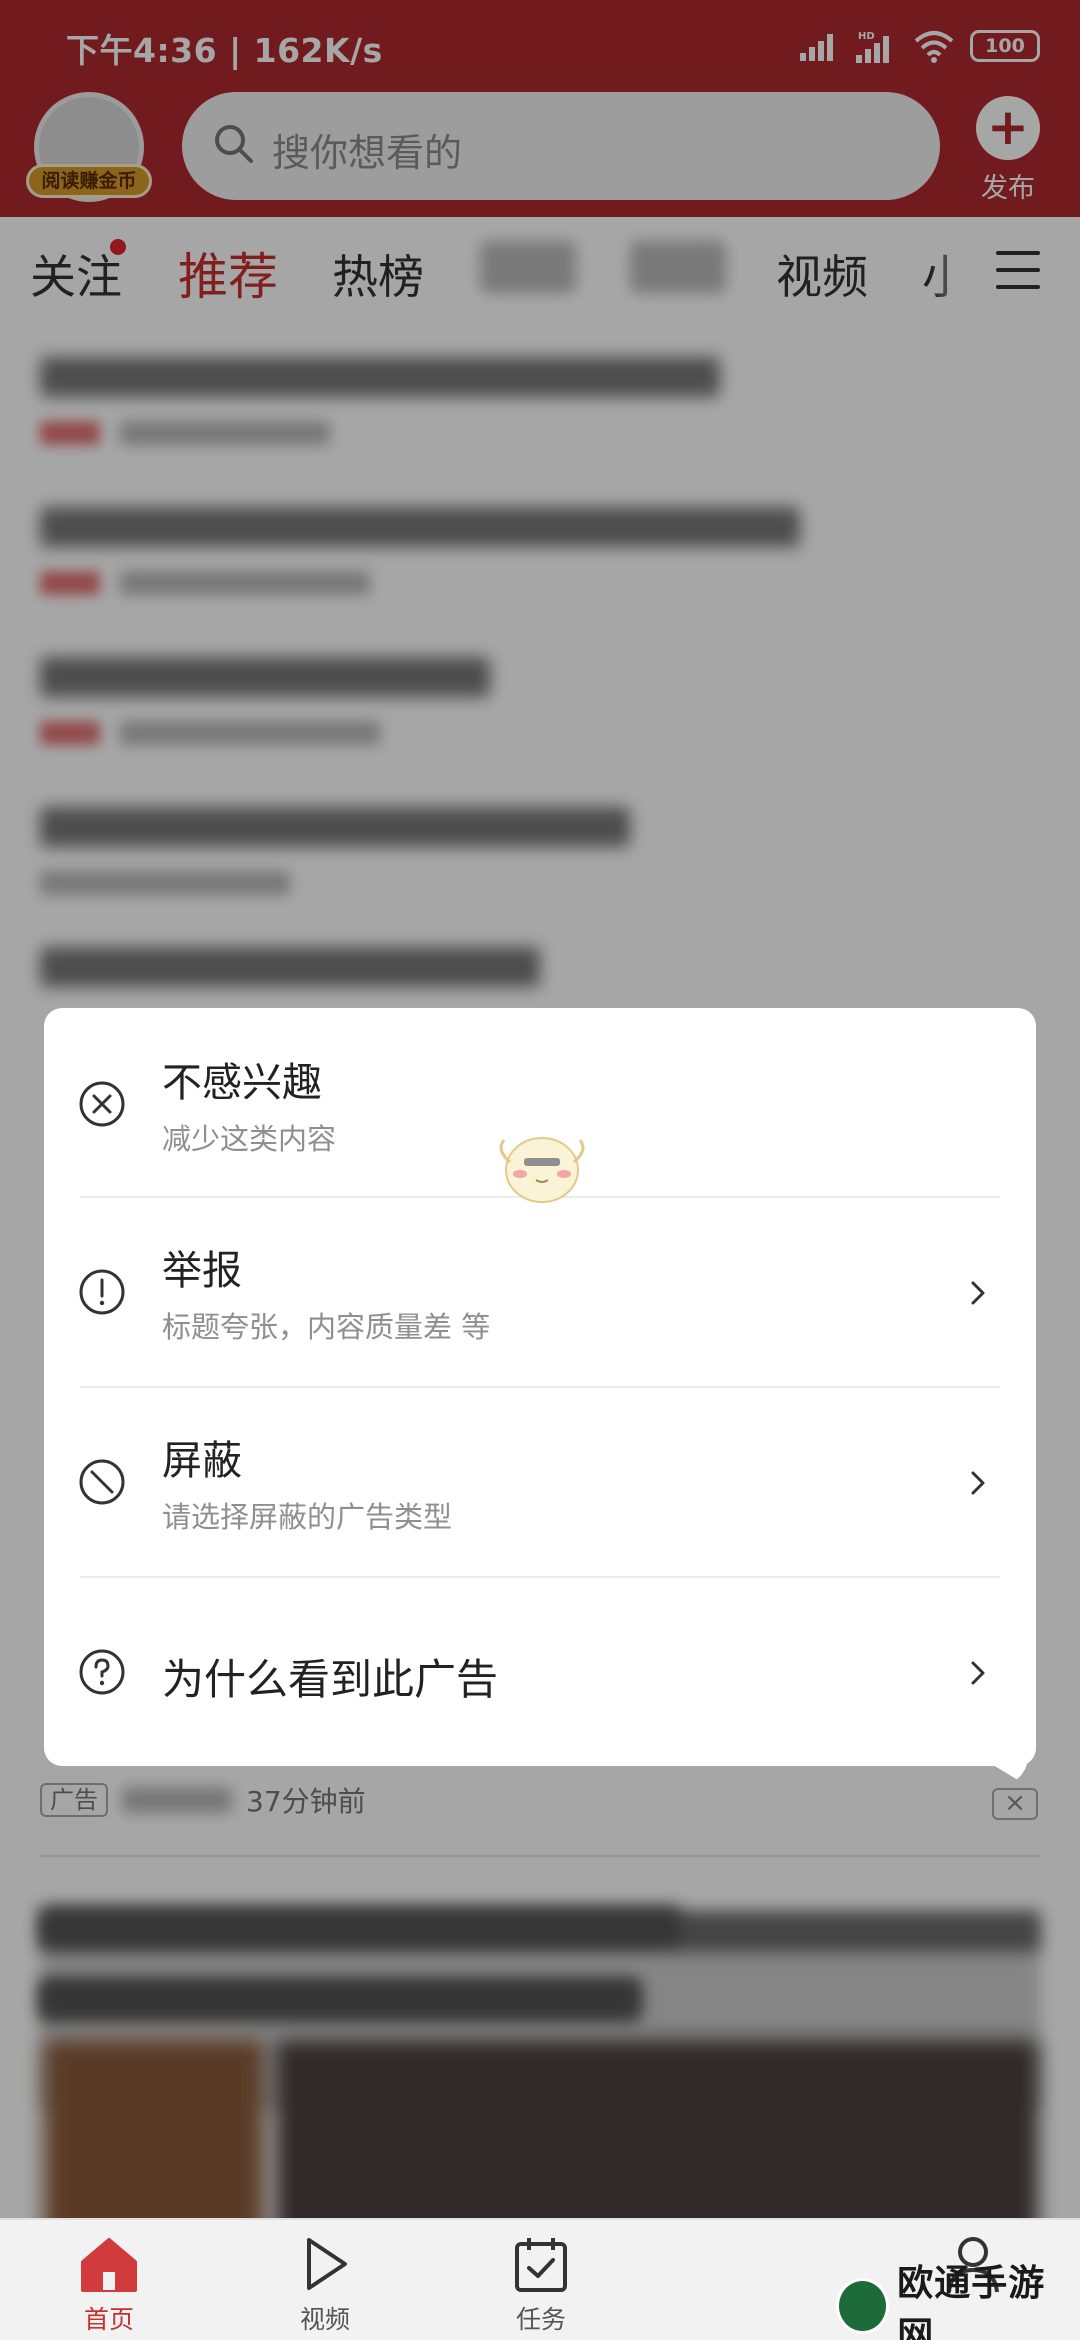 The height and width of the screenshot is (2340, 1080). Describe the element at coordinates (202, 1461) in the screenshot. I see `menu-item-title: 屏蔽` at that location.